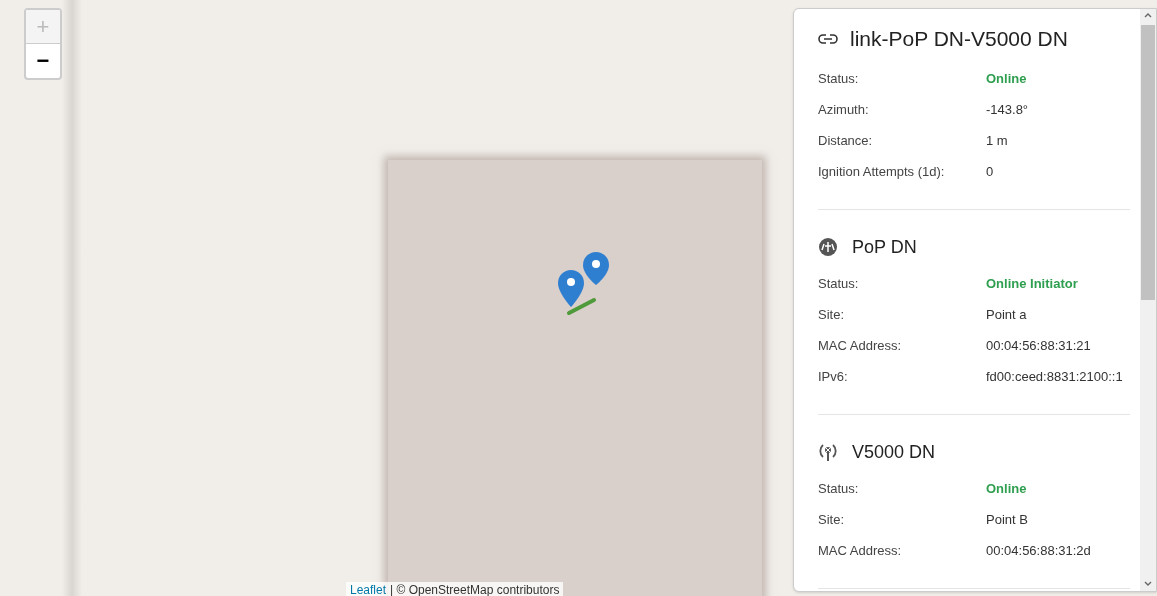 The width and height of the screenshot is (1157, 596). What do you see at coordinates (1007, 519) in the screenshot?
I see `field-value: Point B` at bounding box center [1007, 519].